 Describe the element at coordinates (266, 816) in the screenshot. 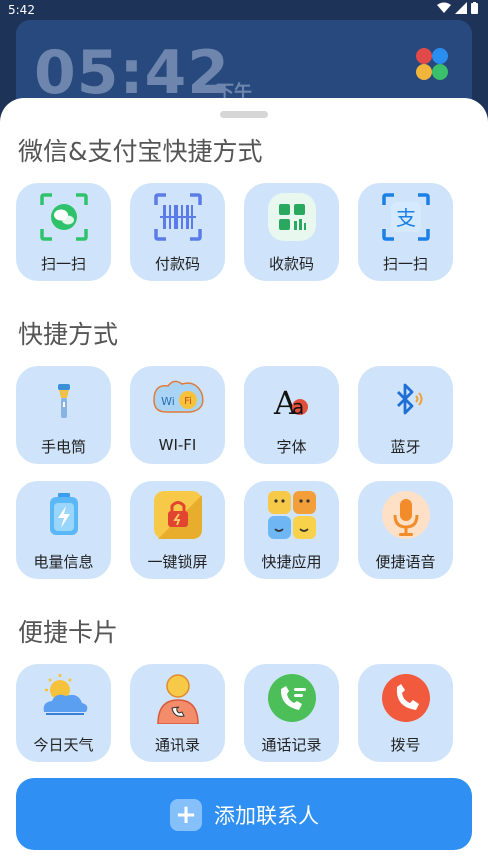

I see `add-contact-label: 添加联系人` at that location.